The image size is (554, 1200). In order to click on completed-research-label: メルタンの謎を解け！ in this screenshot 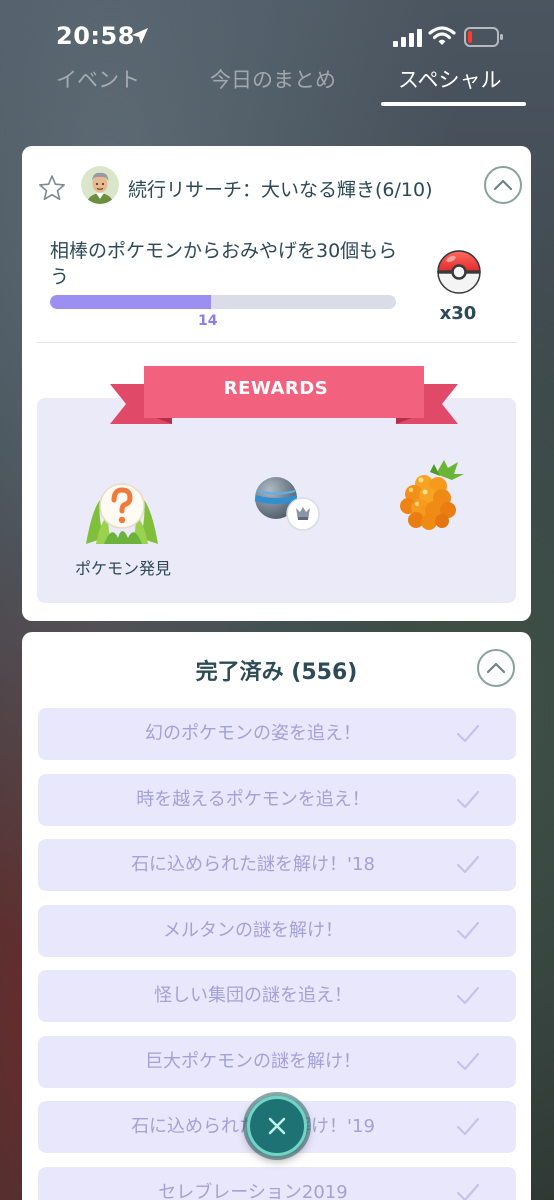, I will do `click(253, 930)`.